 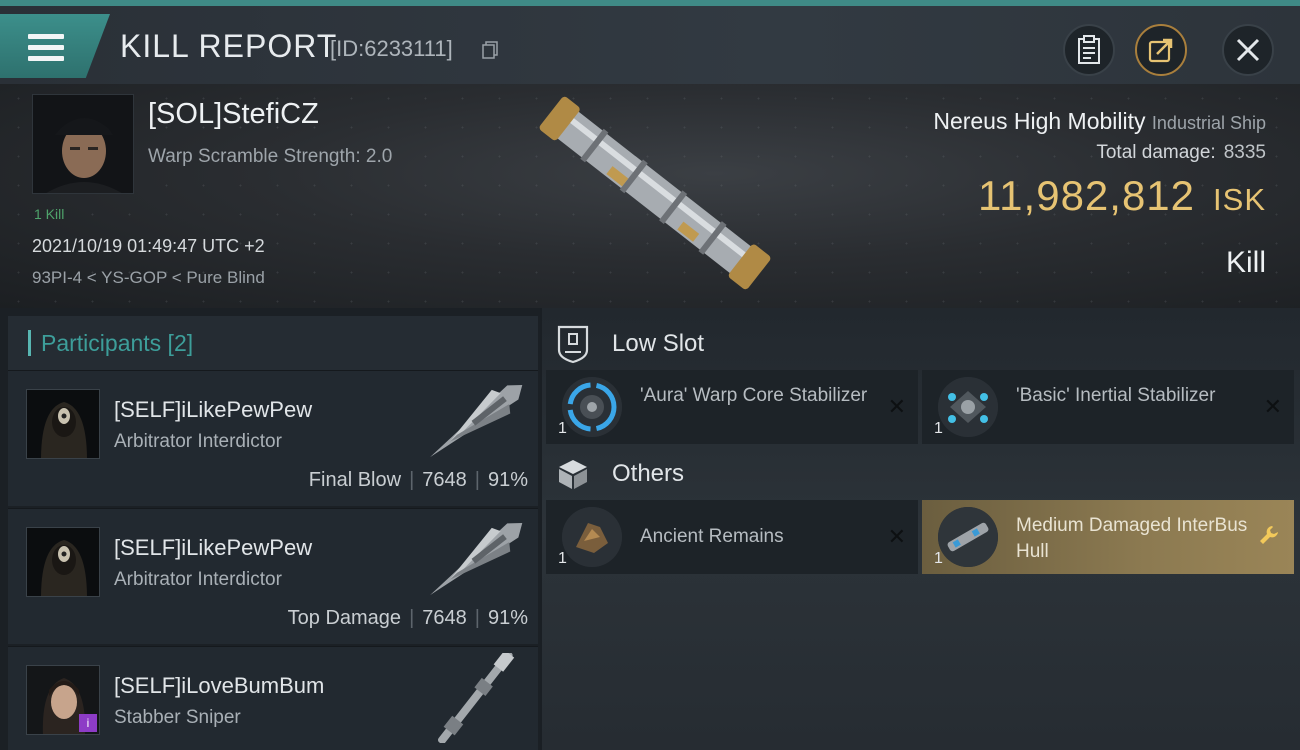 I want to click on menu-icon, so click(x=46, y=48).